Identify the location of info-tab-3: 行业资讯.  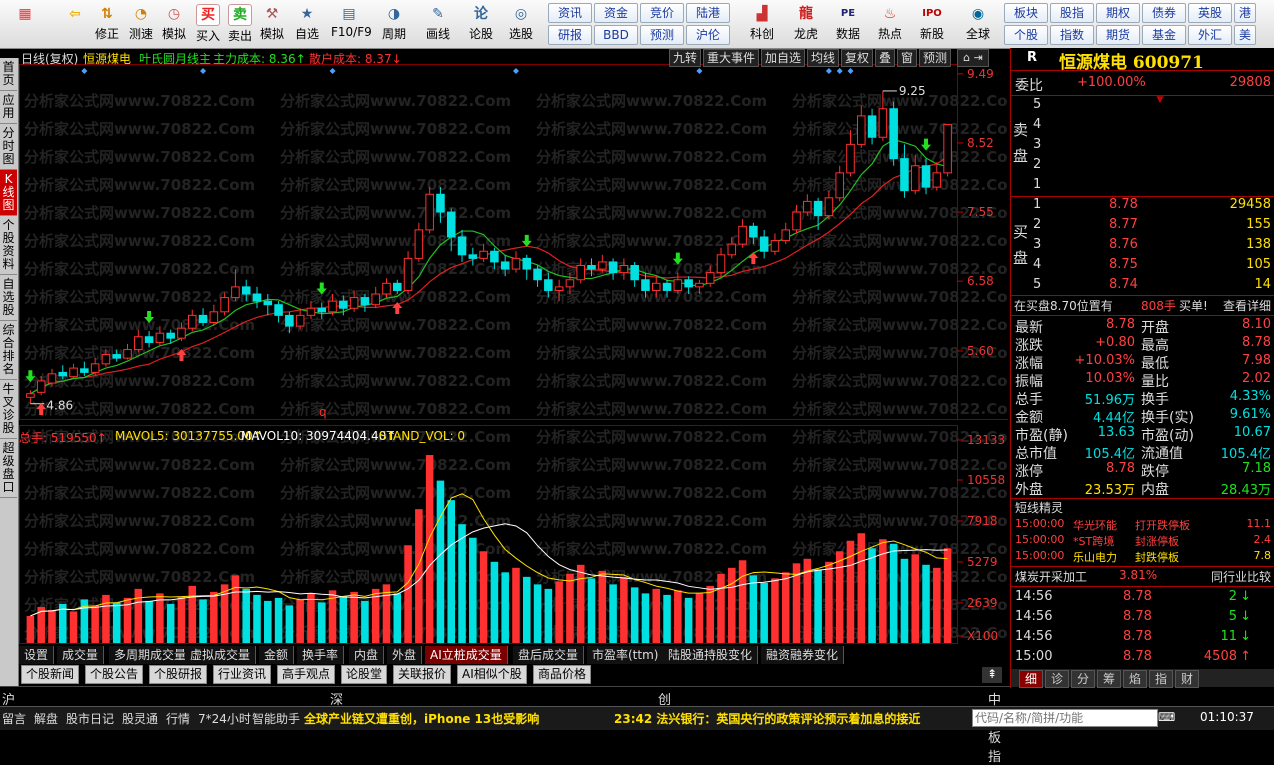
(242, 674).